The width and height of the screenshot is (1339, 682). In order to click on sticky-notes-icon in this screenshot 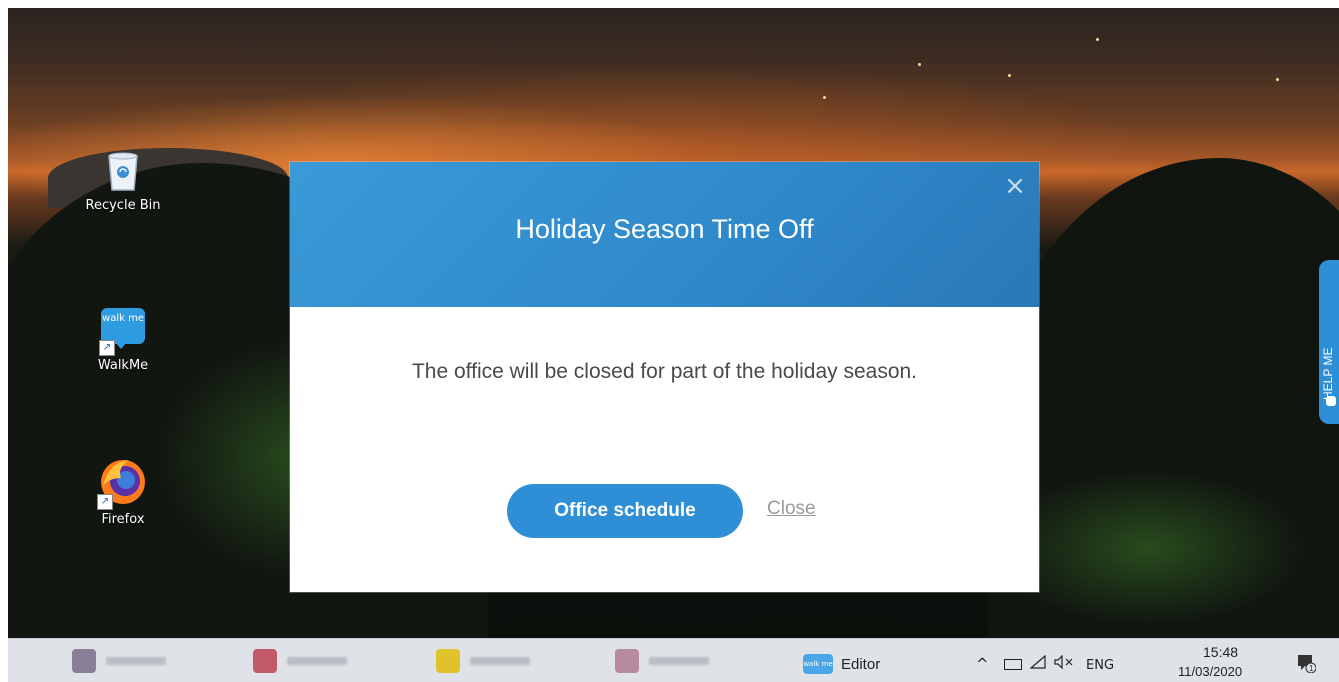, I will do `click(448, 661)`.